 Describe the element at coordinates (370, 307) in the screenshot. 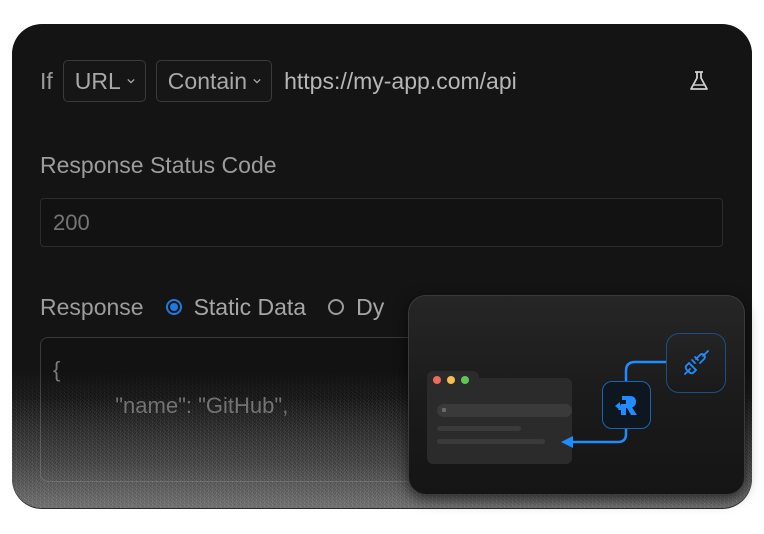

I see `radio-dynamic-data-label: Dy` at that location.